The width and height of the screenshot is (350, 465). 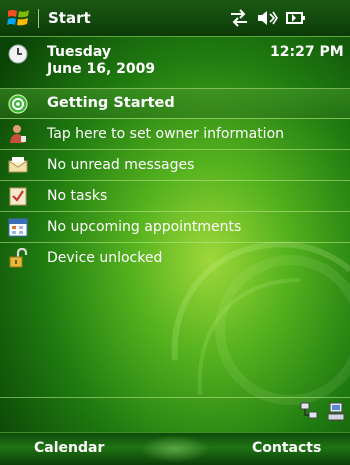 I want to click on network-icon, so click(x=309, y=411).